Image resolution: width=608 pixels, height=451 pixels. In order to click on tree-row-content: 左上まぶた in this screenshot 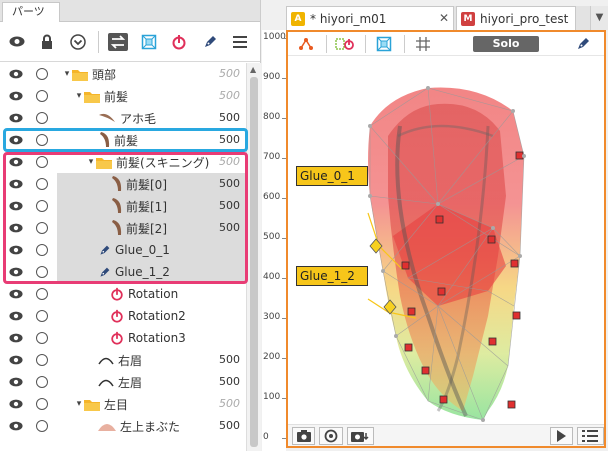, I will do `click(139, 426)`.